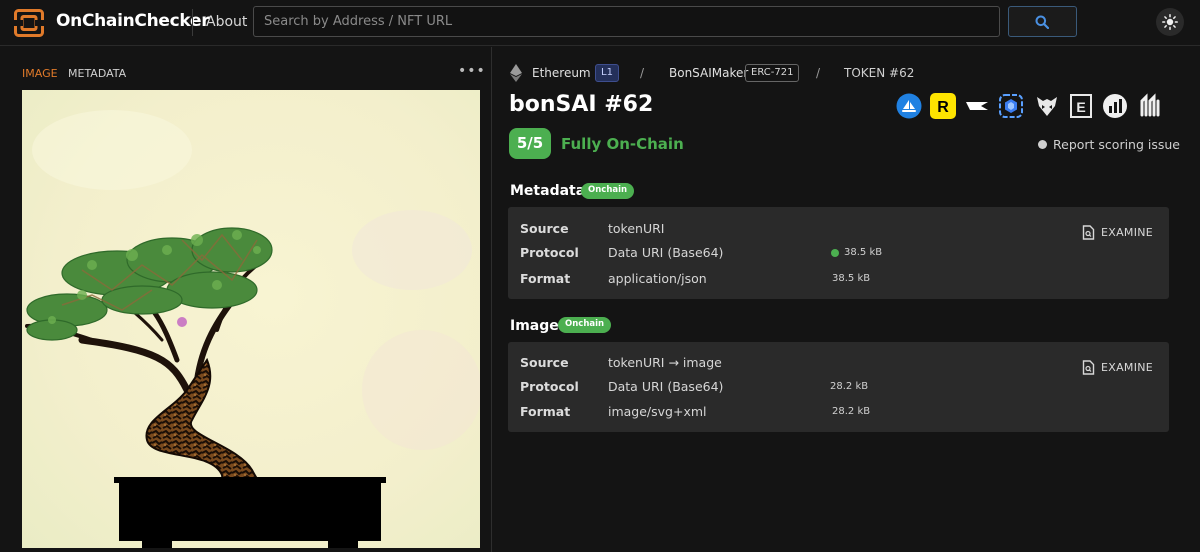  What do you see at coordinates (851, 278) in the screenshot?
I see `format-size: 38.5 kB` at bounding box center [851, 278].